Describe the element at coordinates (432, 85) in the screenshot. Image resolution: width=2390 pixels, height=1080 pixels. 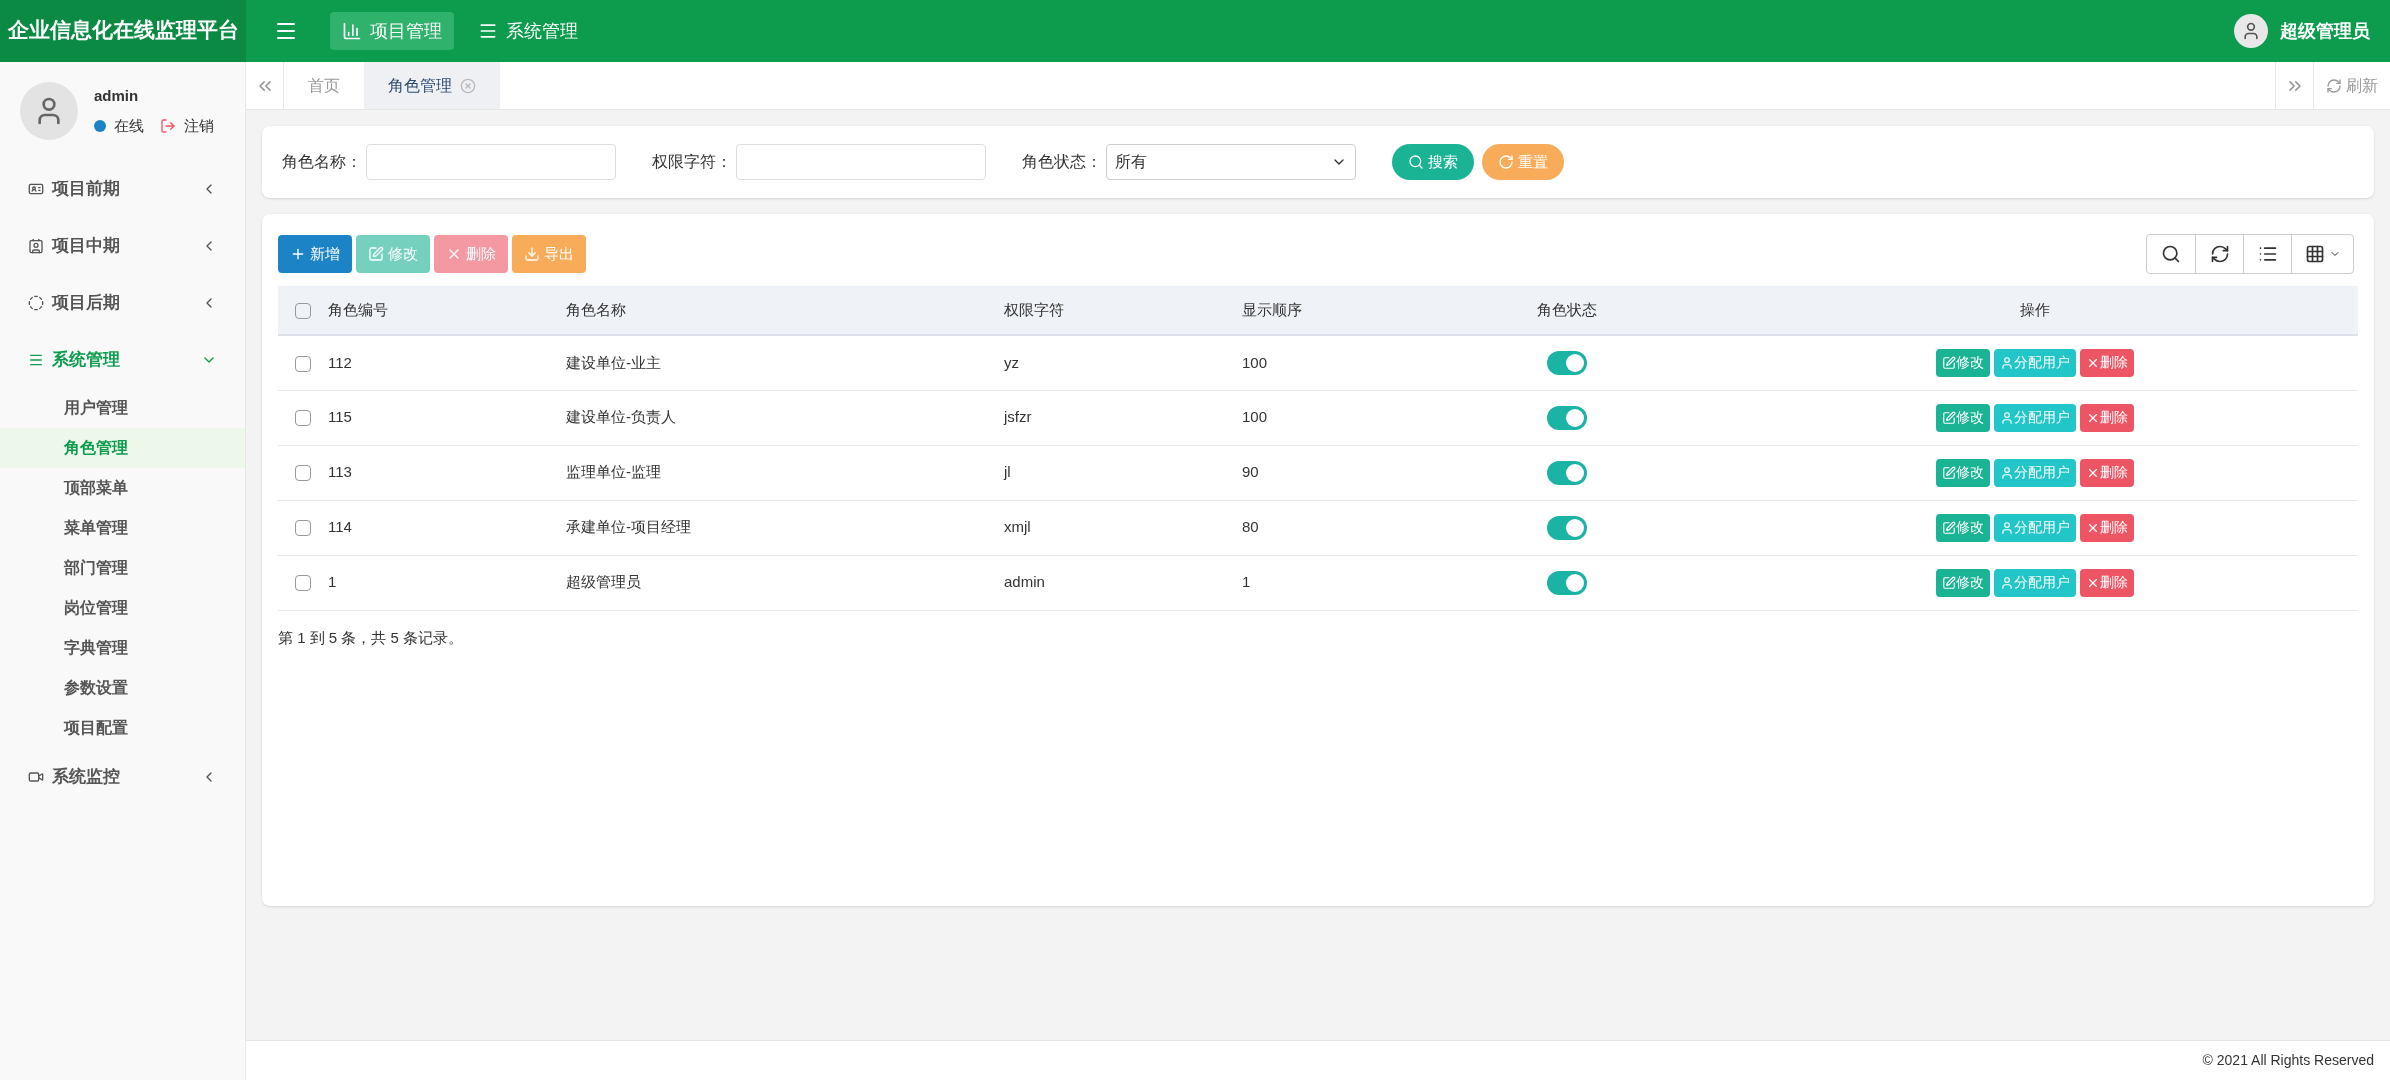
I see `page-tab: 角色管理` at that location.